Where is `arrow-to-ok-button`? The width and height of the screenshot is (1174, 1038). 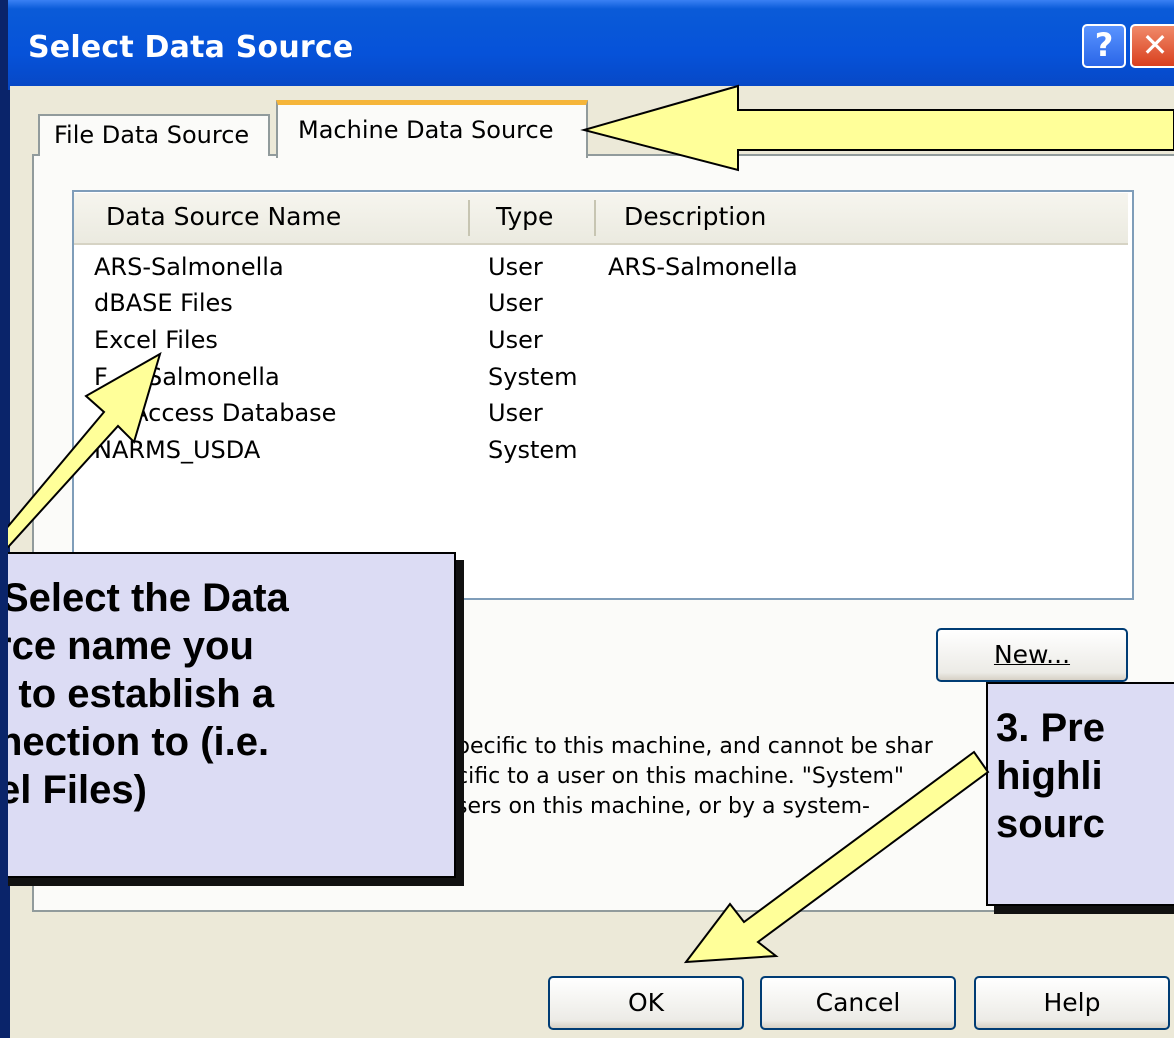 arrow-to-ok-button is located at coordinates (836, 857).